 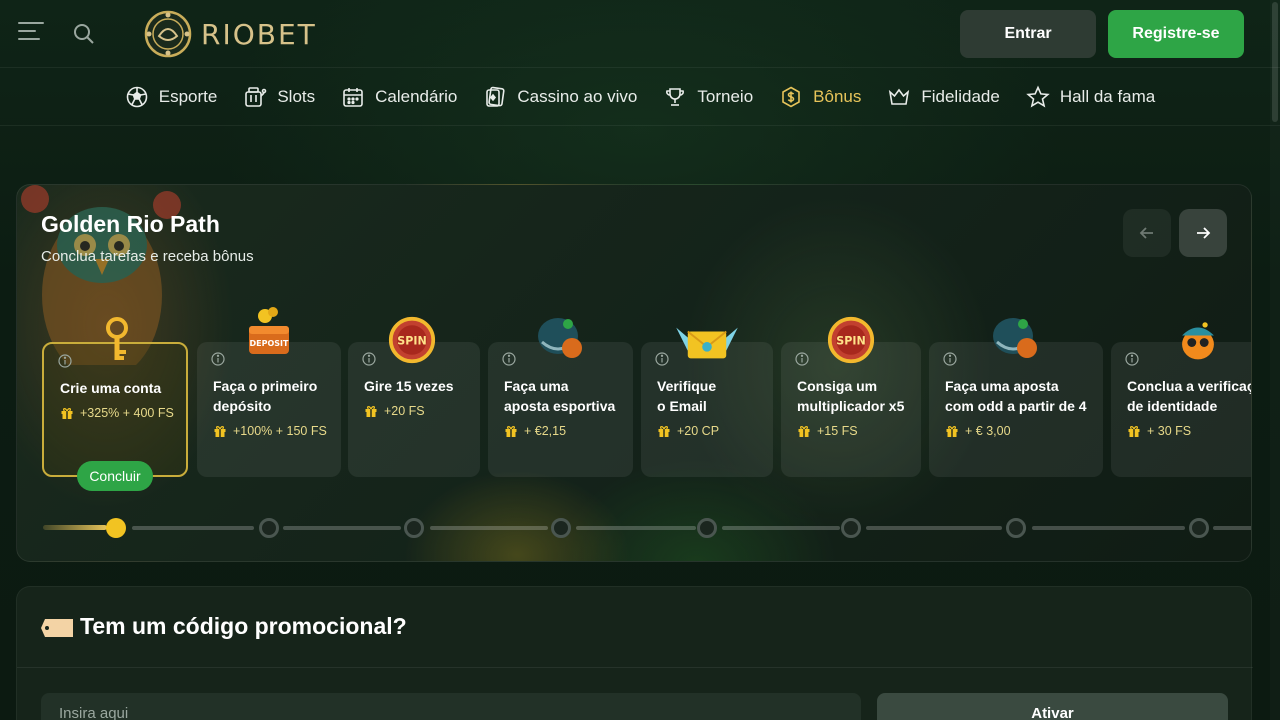 I want to click on task-reward: +20 CP, so click(x=688, y=431).